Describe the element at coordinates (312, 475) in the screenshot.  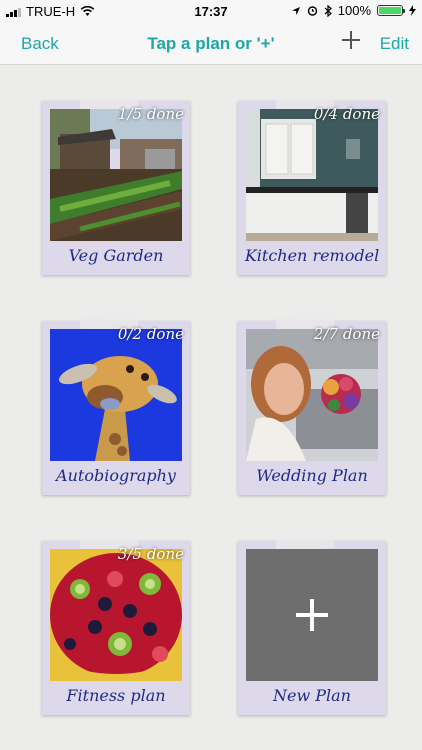
I see `plan-name: Wedding Plan` at that location.